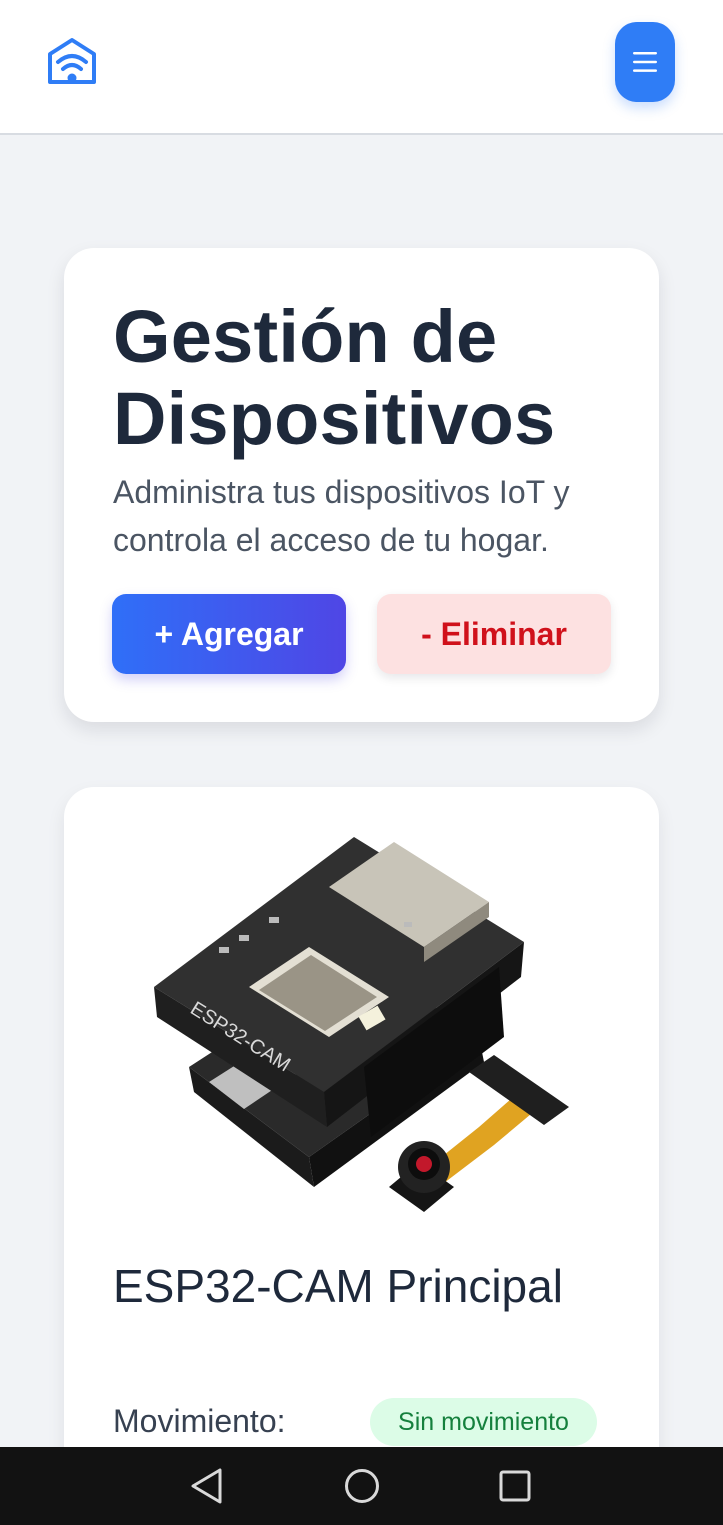  I want to click on device-name: ESP32-CAM Principal, so click(338, 1286).